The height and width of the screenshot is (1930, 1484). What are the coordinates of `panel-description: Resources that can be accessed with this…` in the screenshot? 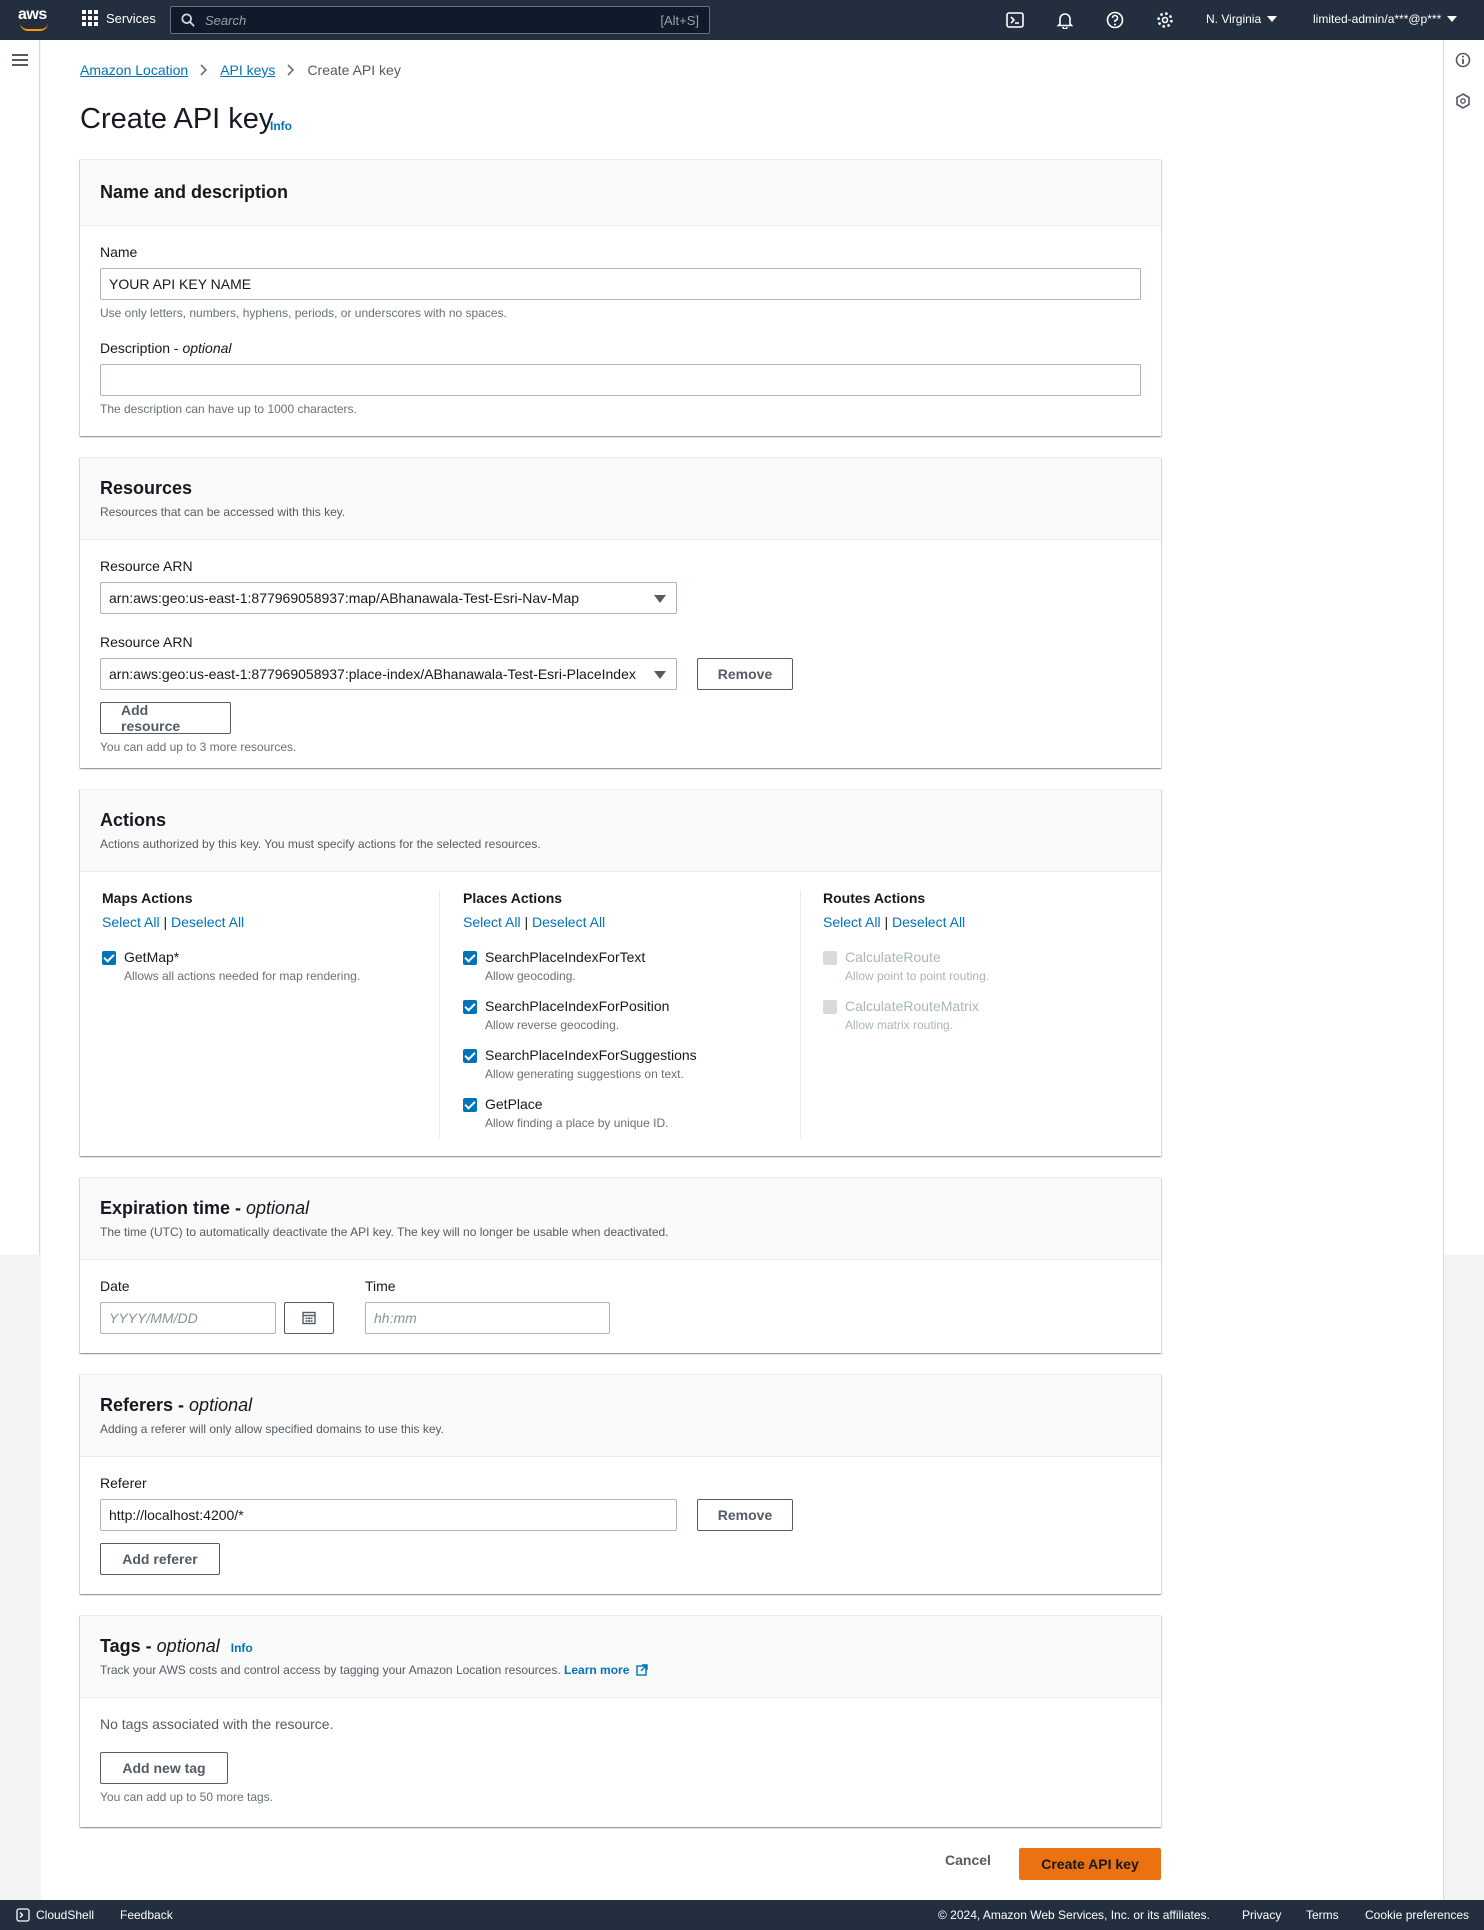 It's located at (223, 512).